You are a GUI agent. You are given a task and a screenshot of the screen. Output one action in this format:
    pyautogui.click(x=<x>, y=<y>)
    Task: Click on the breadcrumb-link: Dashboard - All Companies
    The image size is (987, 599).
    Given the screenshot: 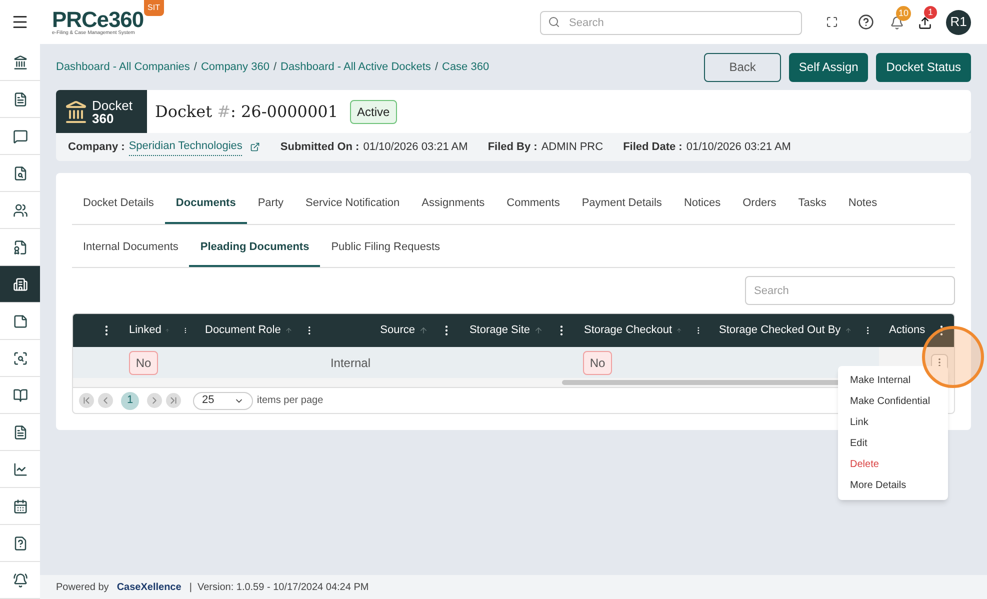 What is the action you would take?
    pyautogui.click(x=123, y=67)
    